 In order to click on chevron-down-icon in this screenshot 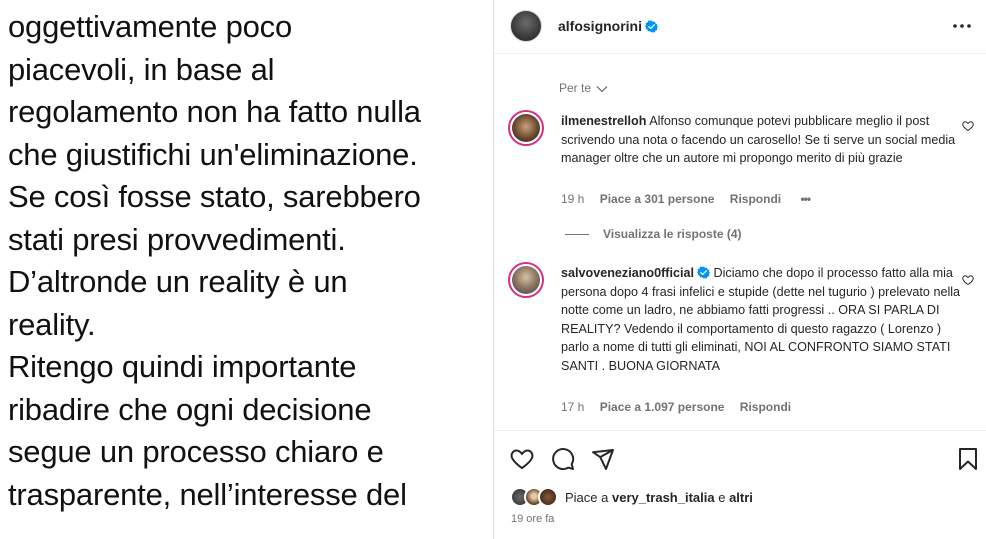, I will do `click(602, 89)`.